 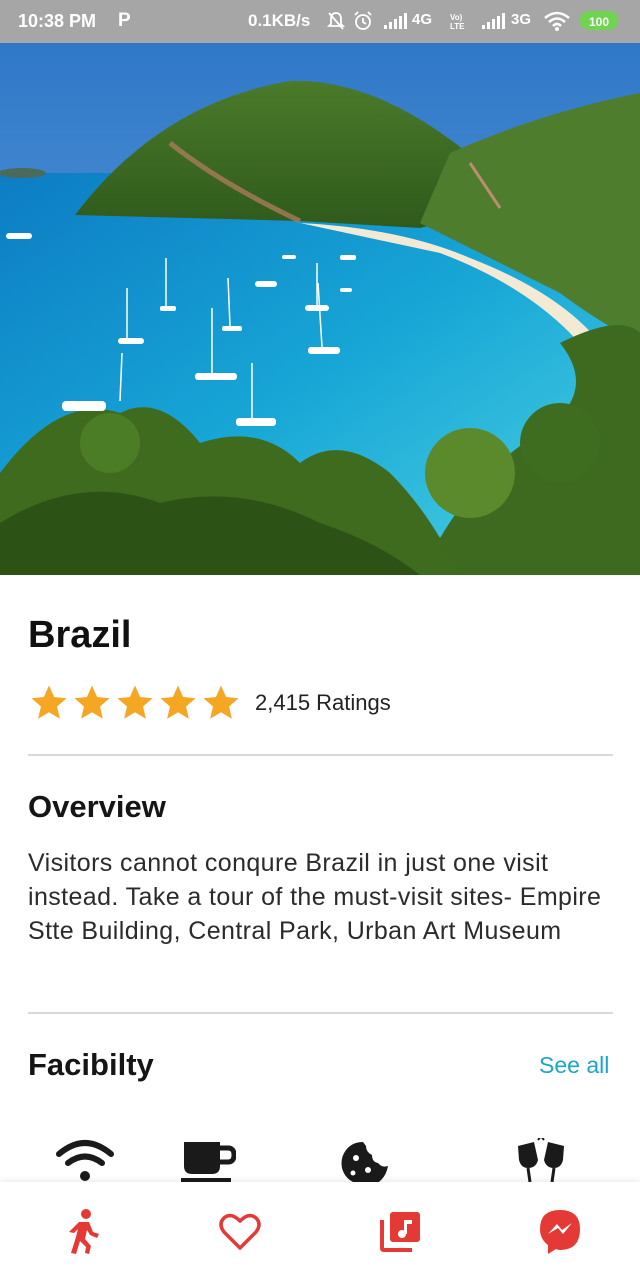 What do you see at coordinates (279, 20) in the screenshot?
I see `network-speed: 0.1KB/s` at bounding box center [279, 20].